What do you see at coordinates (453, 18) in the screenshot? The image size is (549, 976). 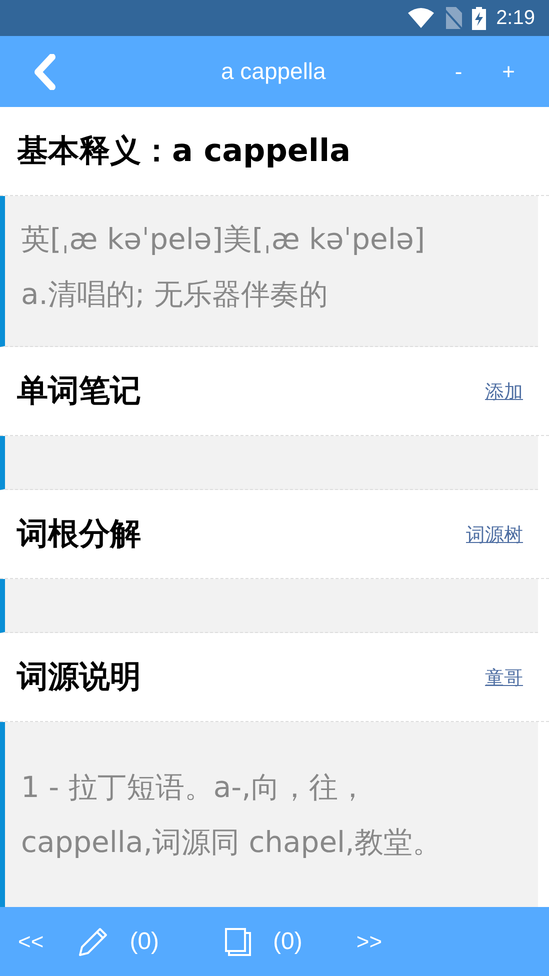 I see `no-sim-icon` at bounding box center [453, 18].